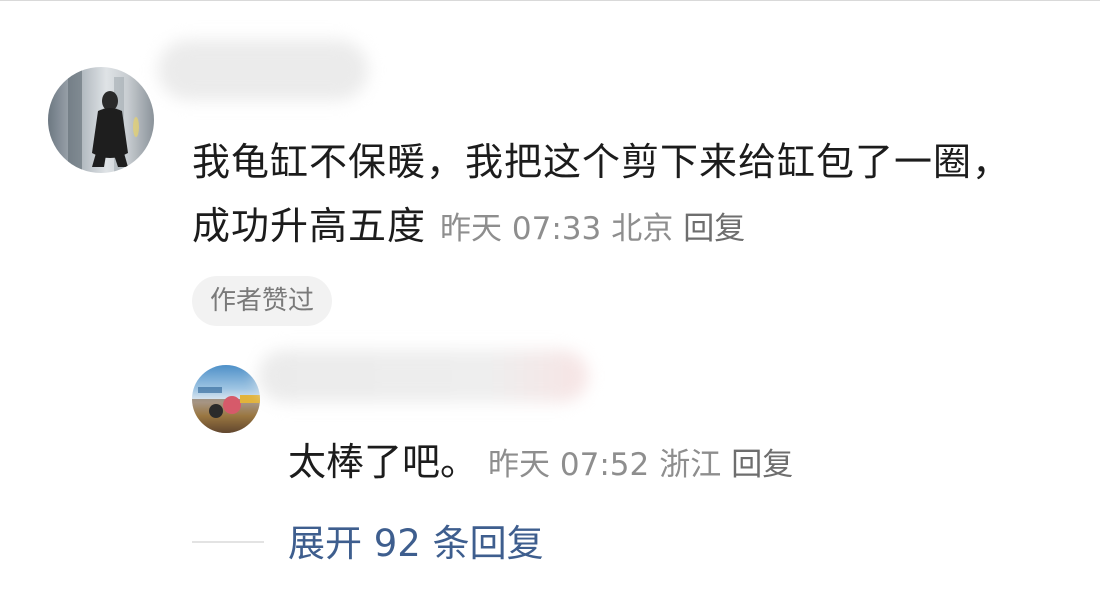 This screenshot has height=616, width=1100. What do you see at coordinates (226, 410) in the screenshot?
I see `reply-avatar-scene-icon` at bounding box center [226, 410].